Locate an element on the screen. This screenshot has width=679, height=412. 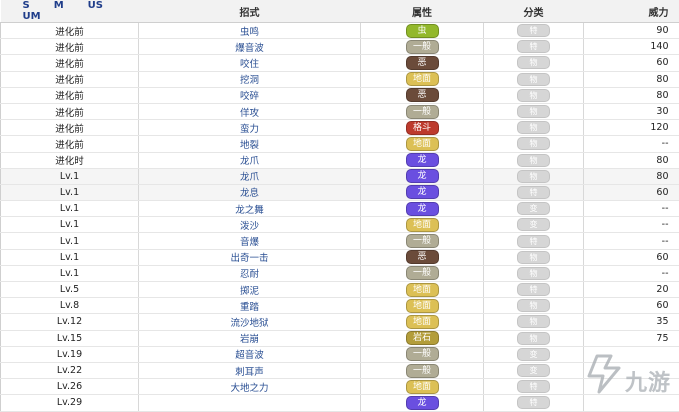
learn-method-cell: Lv.26 is located at coordinates (70, 387).